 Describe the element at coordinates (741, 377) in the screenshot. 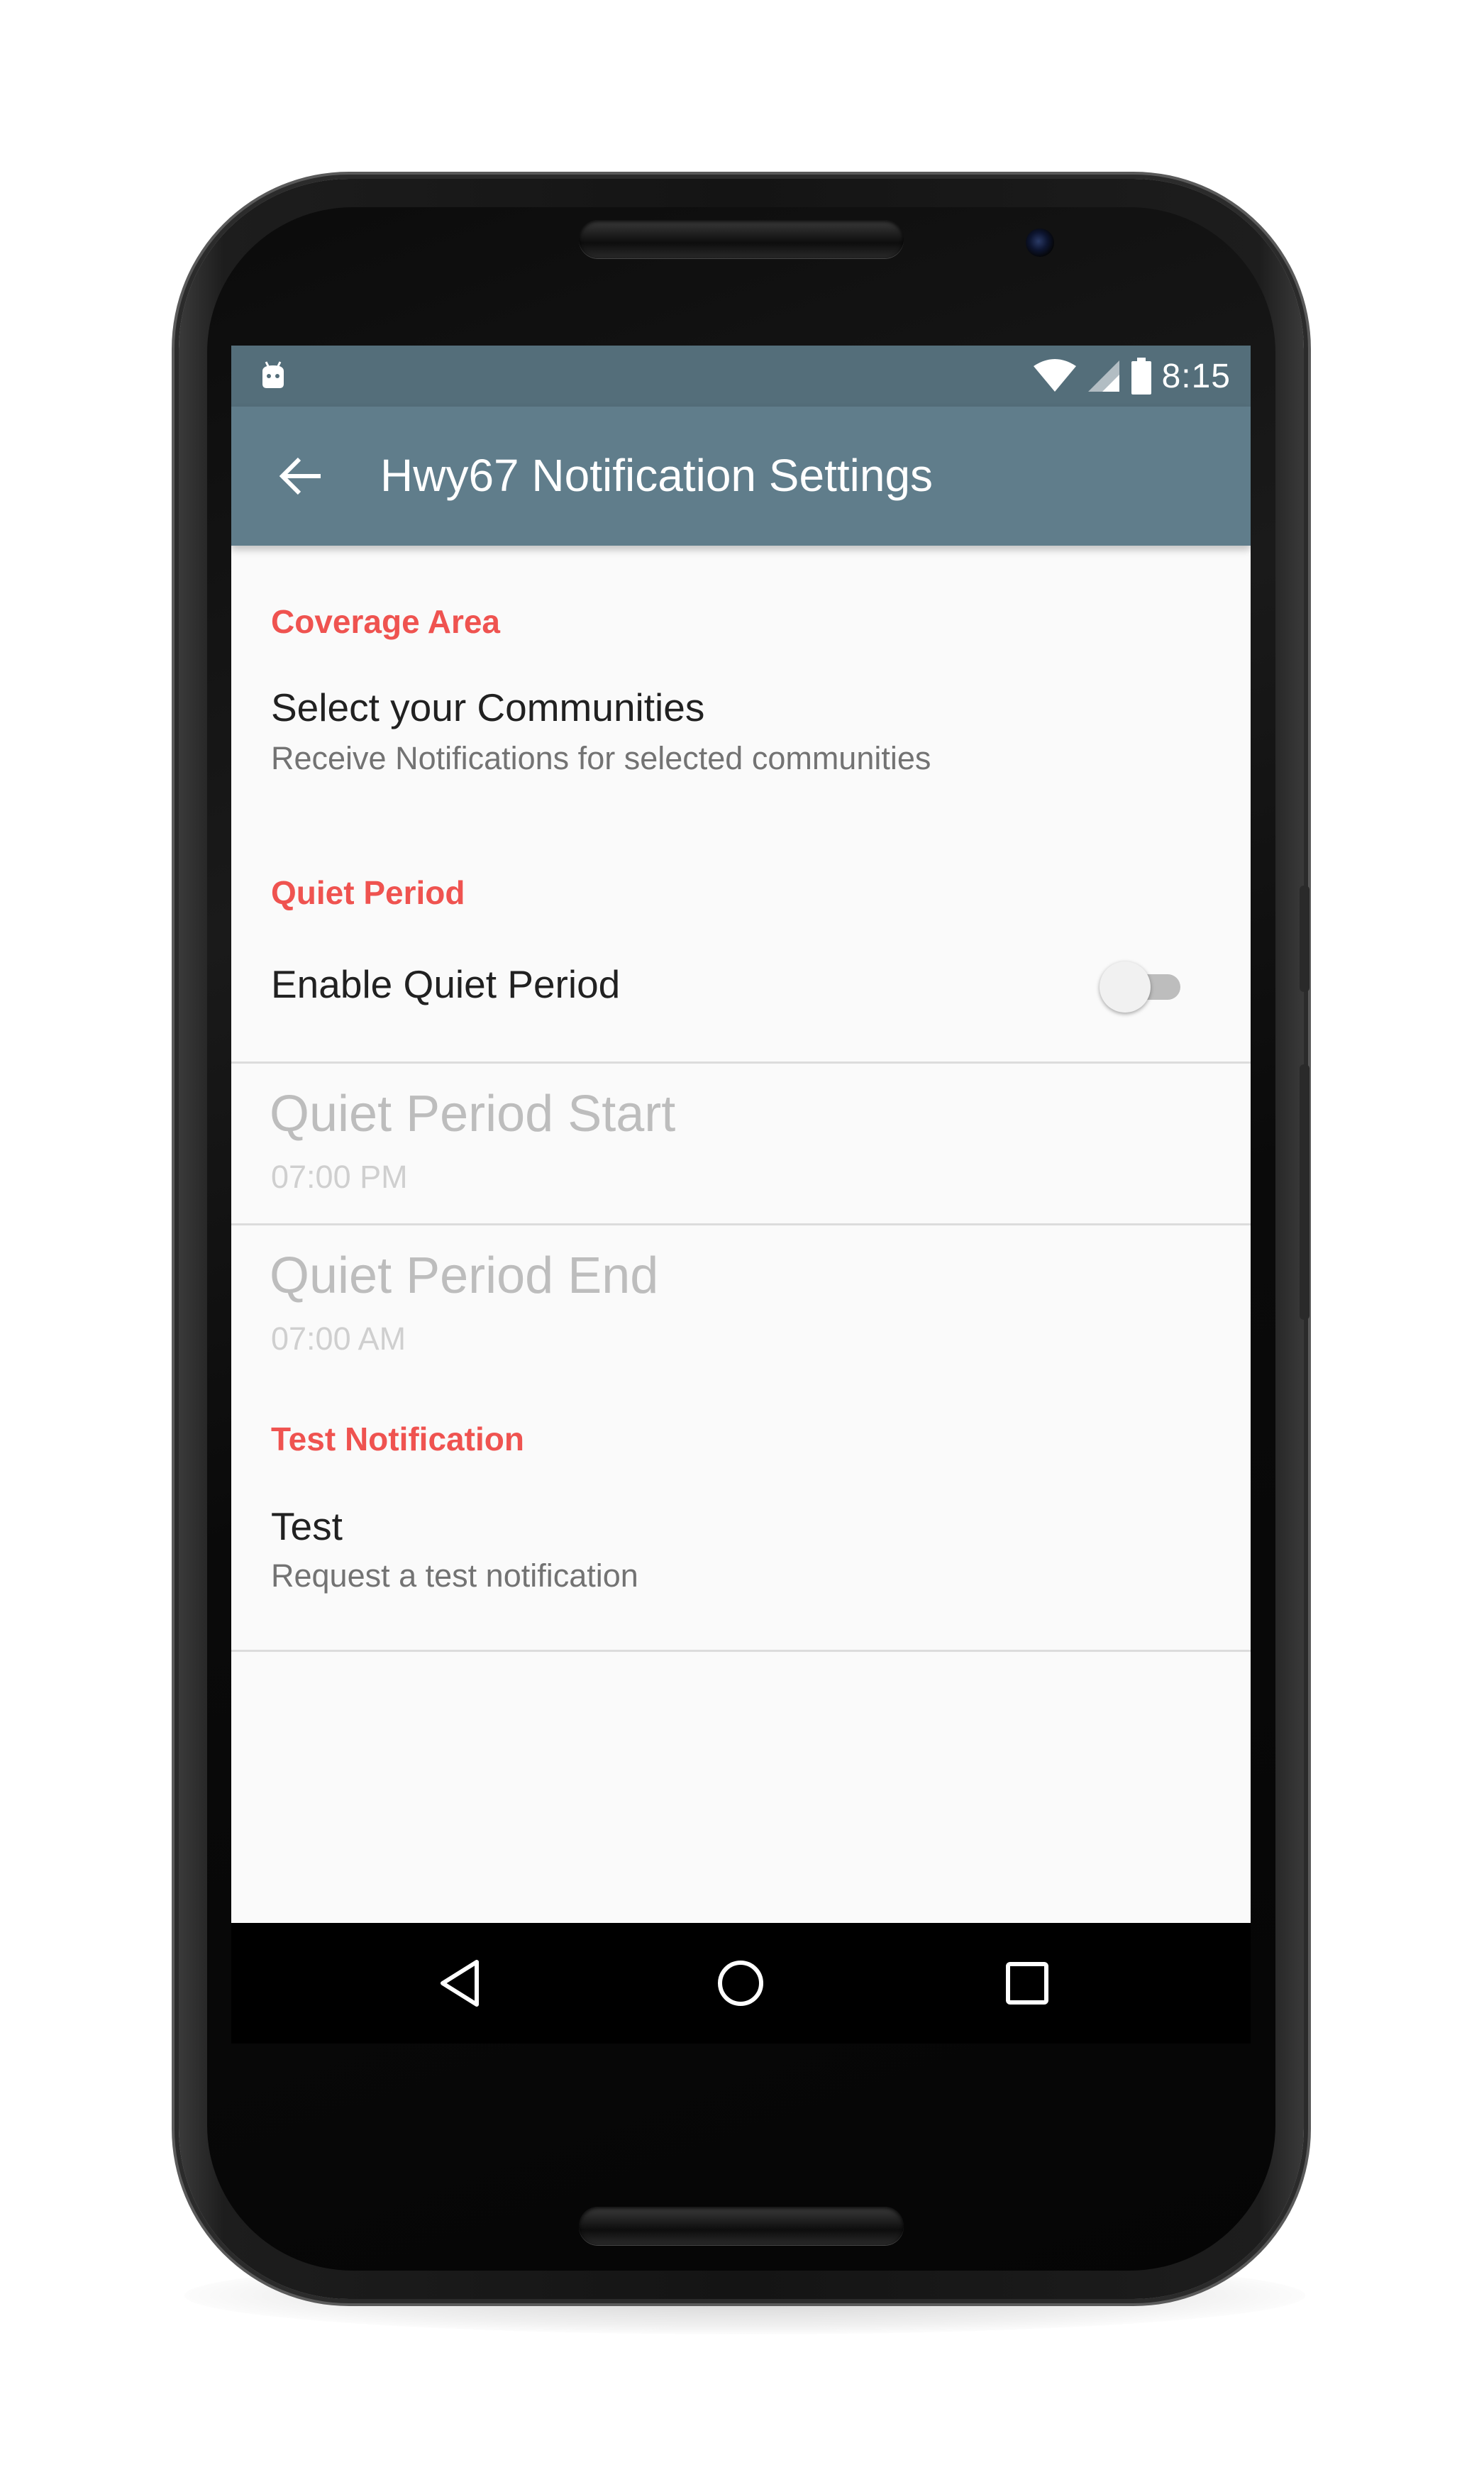

I see `status-bar: 8:15` at that location.